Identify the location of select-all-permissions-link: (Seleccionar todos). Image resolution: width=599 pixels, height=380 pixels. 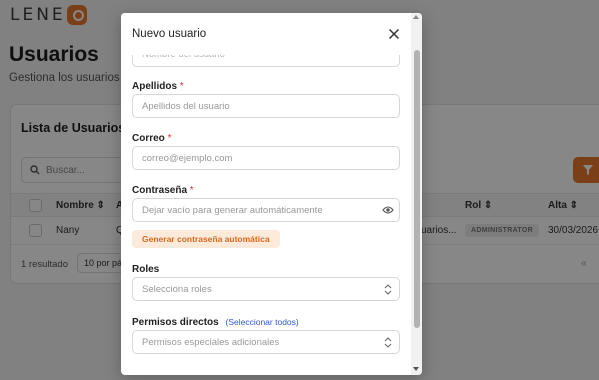
(262, 322).